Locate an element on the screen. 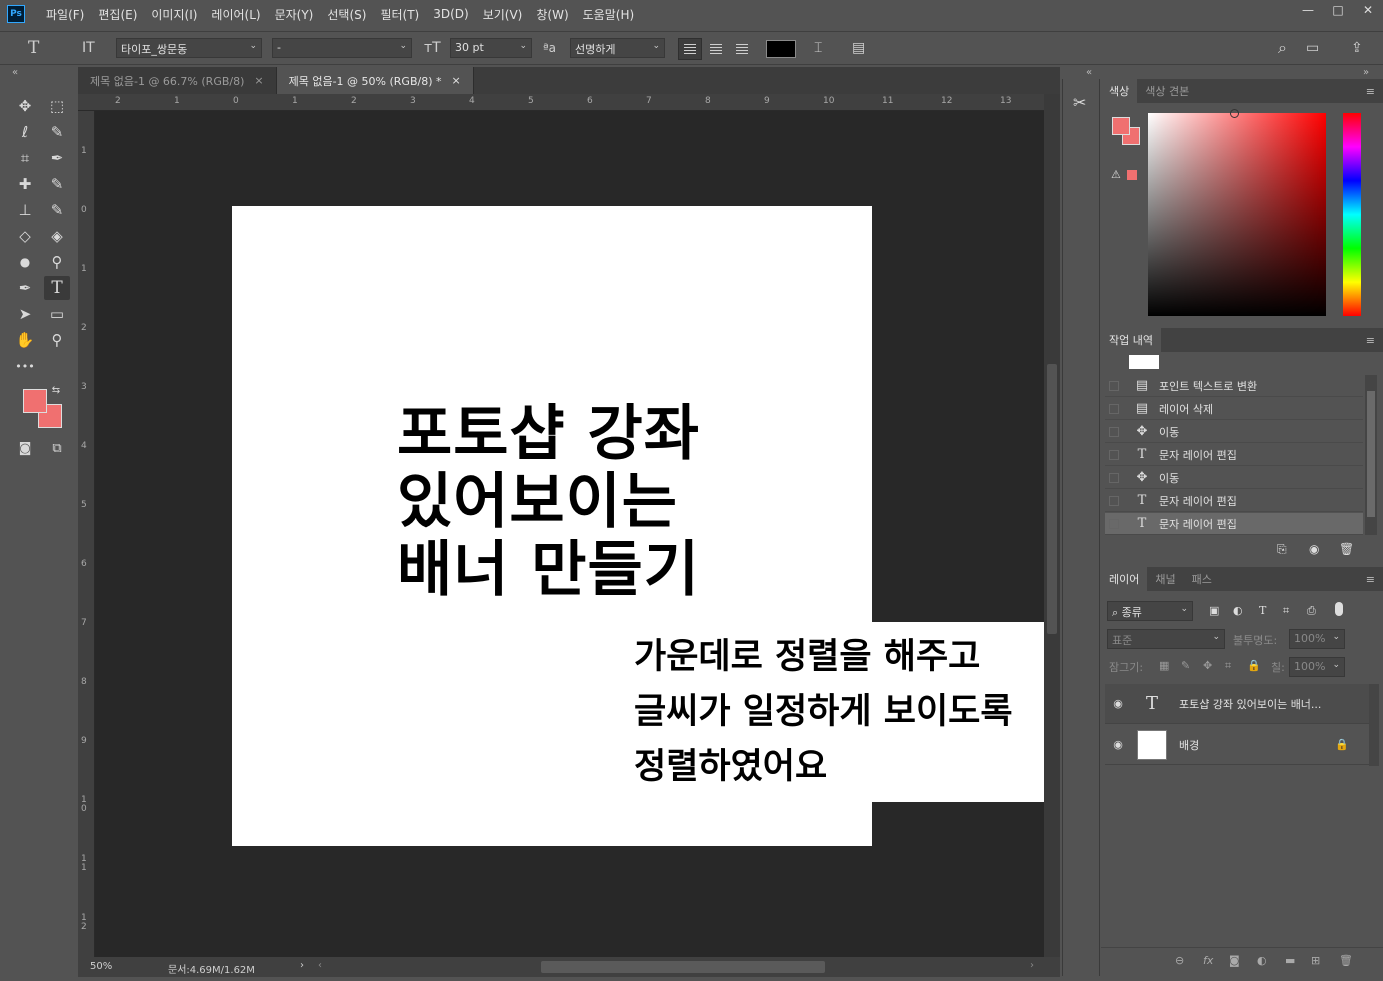 Image resolution: width=1383 pixels, height=981 pixels. tab-layers: 레이어 is located at coordinates (1124, 579).